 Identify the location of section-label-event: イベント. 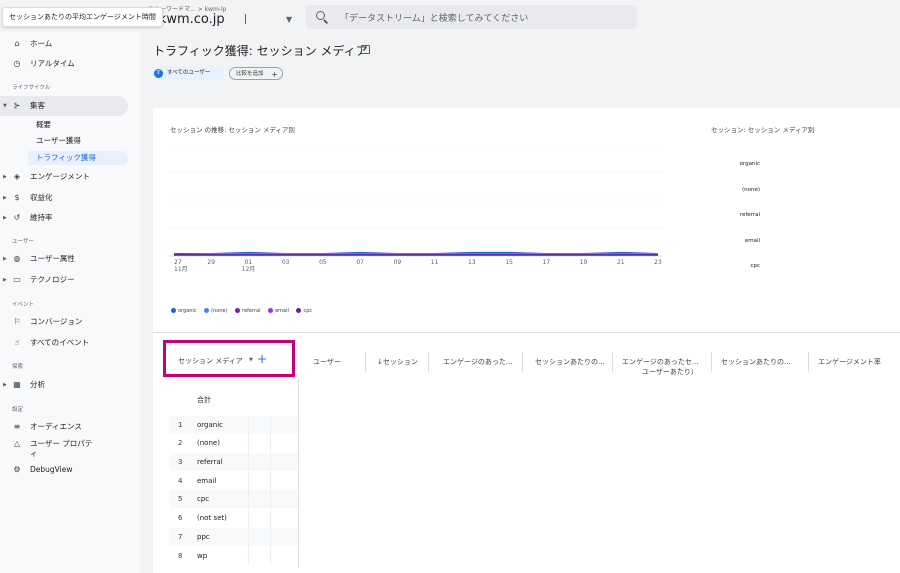
(23, 305).